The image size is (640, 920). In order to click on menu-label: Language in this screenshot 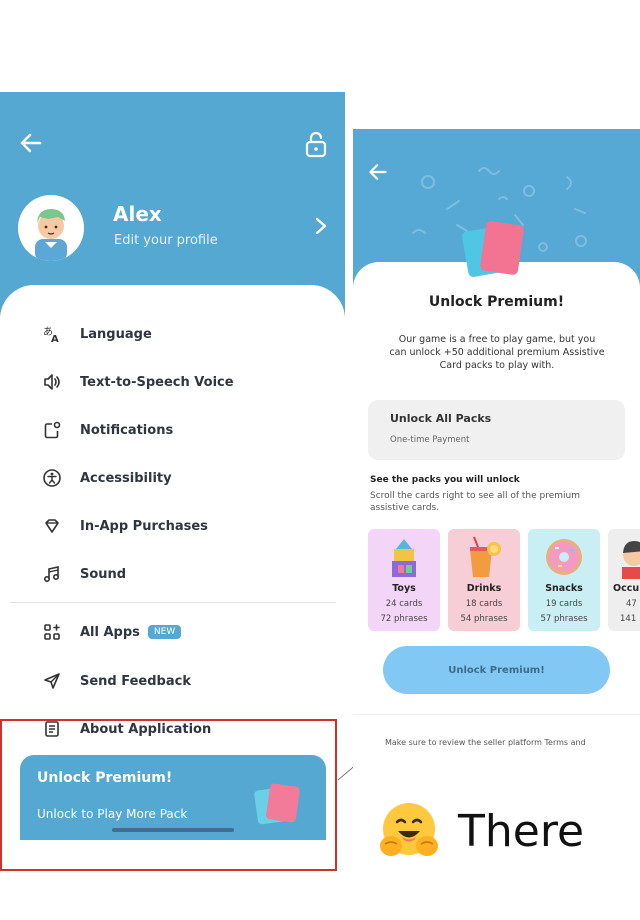, I will do `click(116, 334)`.